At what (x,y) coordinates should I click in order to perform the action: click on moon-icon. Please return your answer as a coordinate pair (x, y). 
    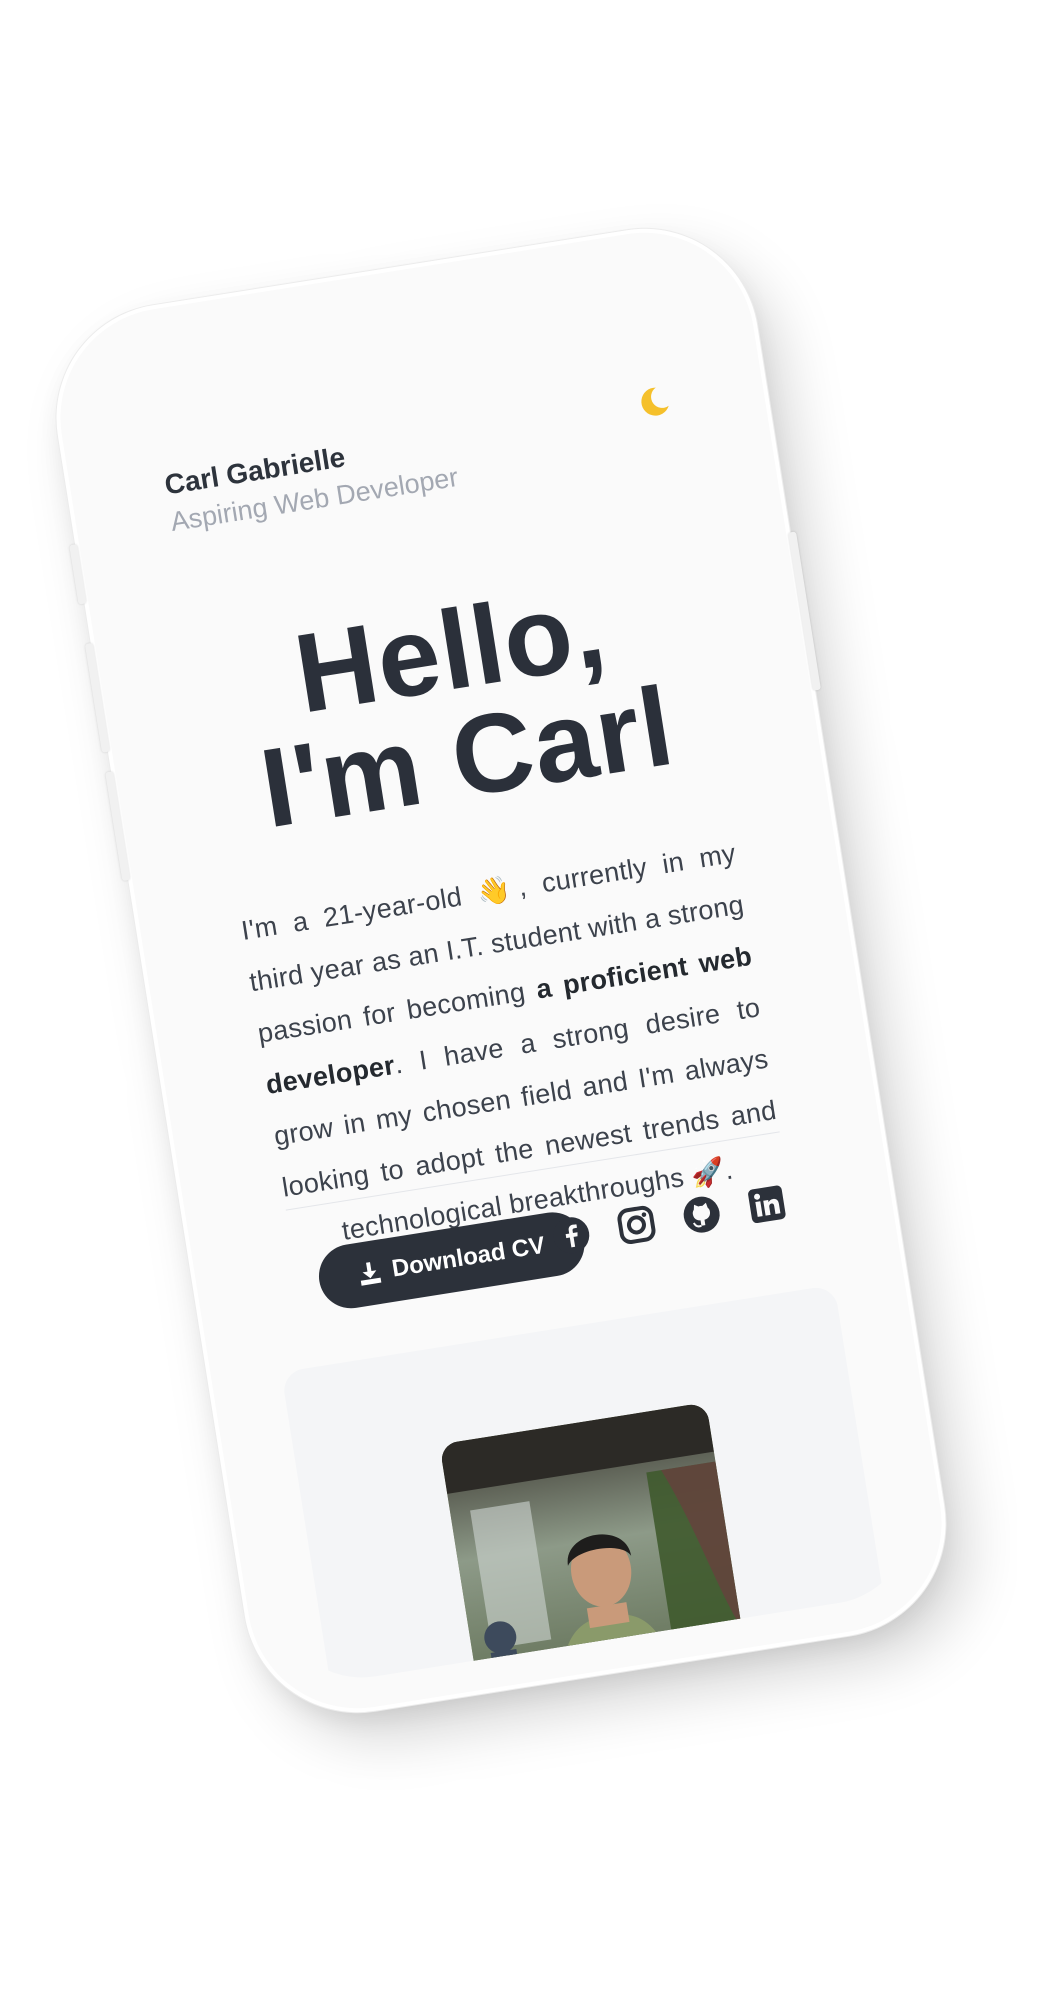
    Looking at the image, I should click on (654, 402).